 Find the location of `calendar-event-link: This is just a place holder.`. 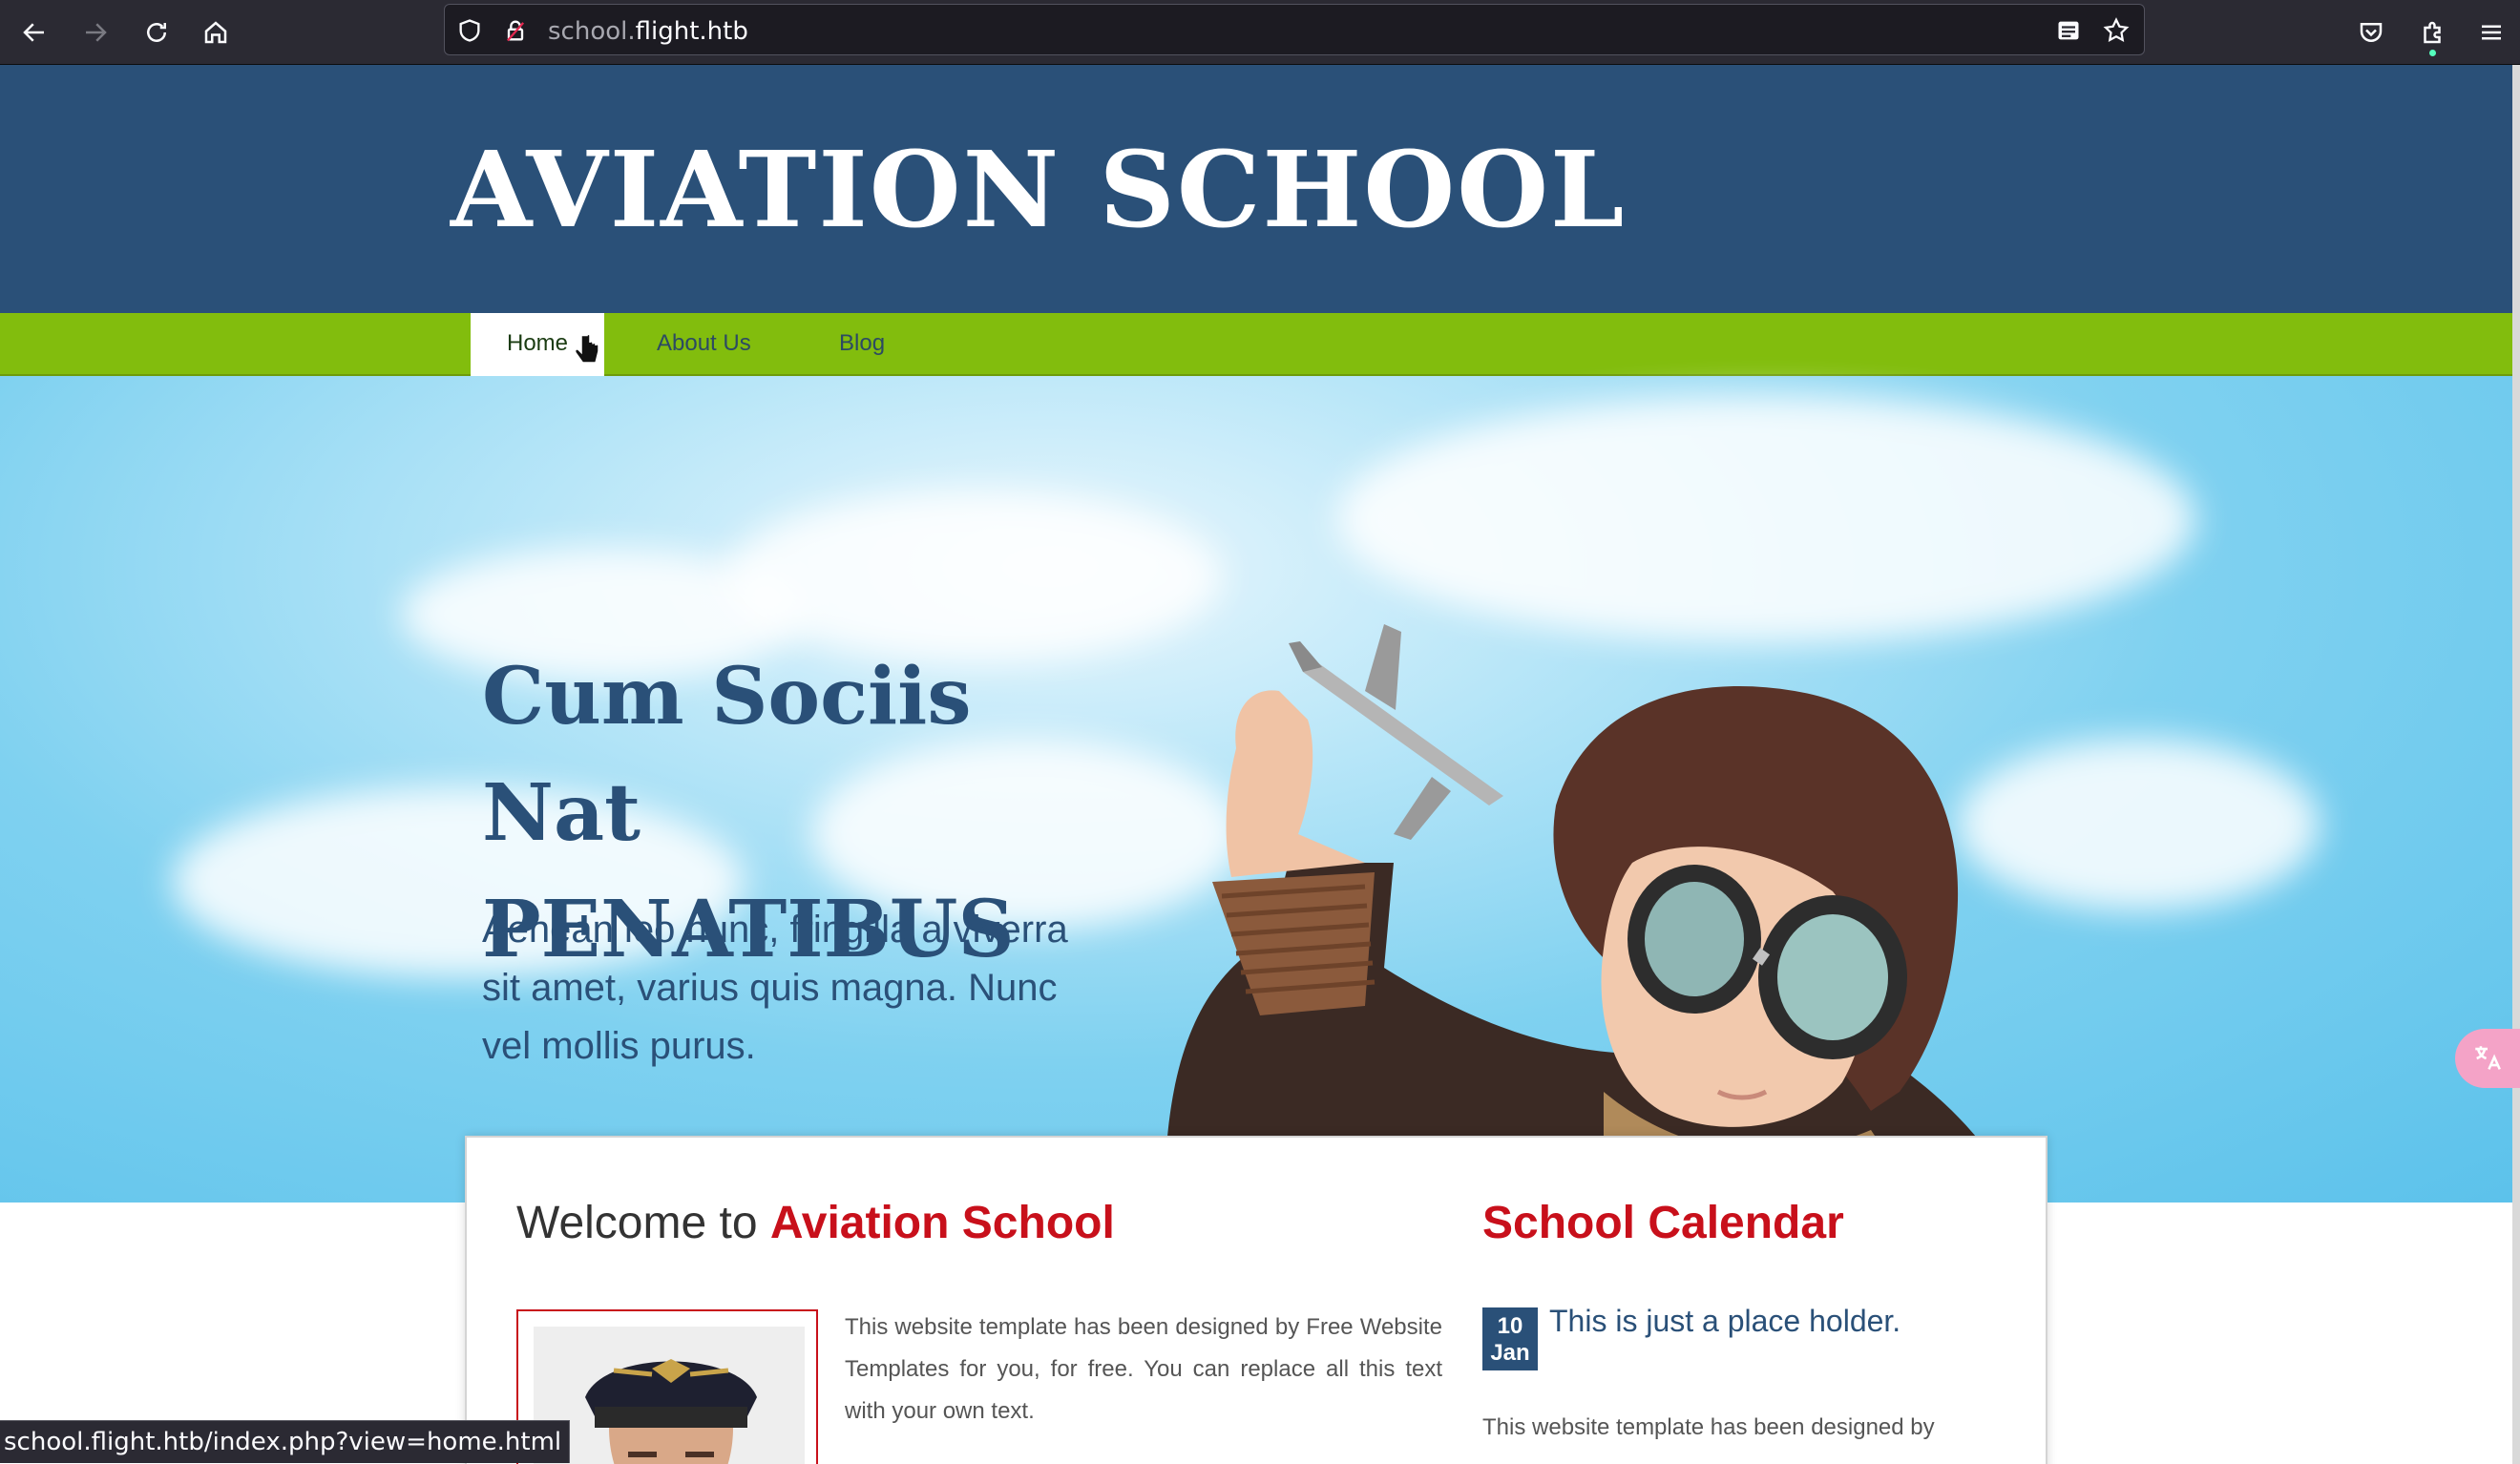

calendar-event-link: This is just a place holder. is located at coordinates (1725, 1321).